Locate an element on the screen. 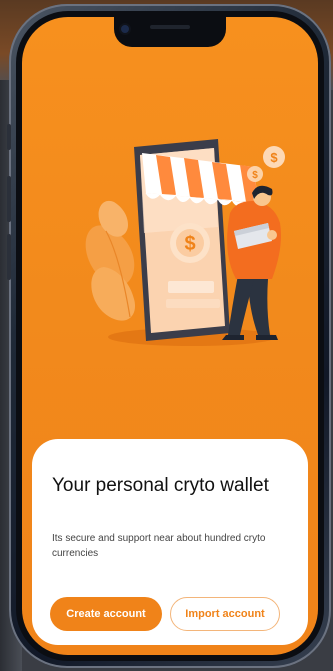  import-account-button: Import account is located at coordinates (225, 614).